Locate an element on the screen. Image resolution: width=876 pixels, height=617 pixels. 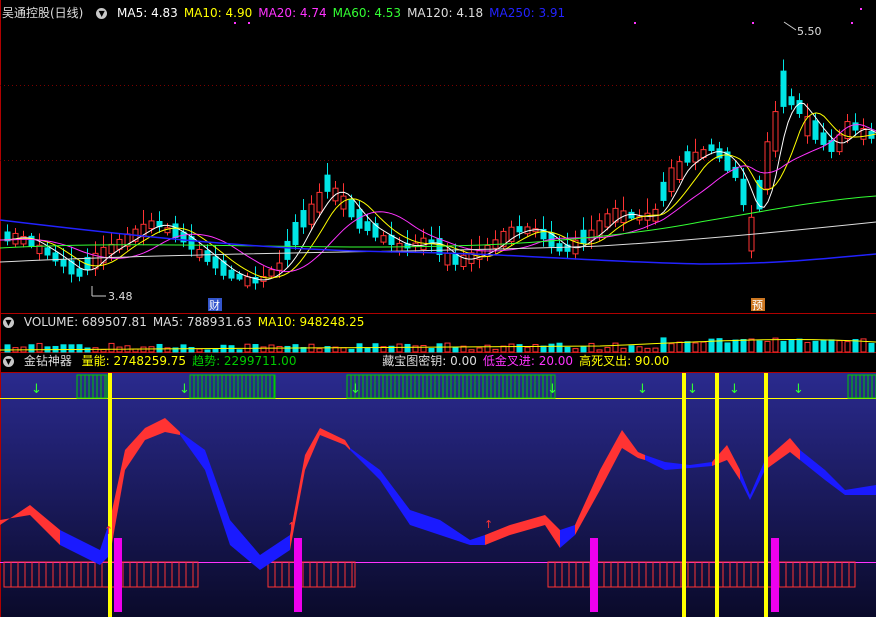
collapse-volume-icon: ▼ is located at coordinates (8, 322).